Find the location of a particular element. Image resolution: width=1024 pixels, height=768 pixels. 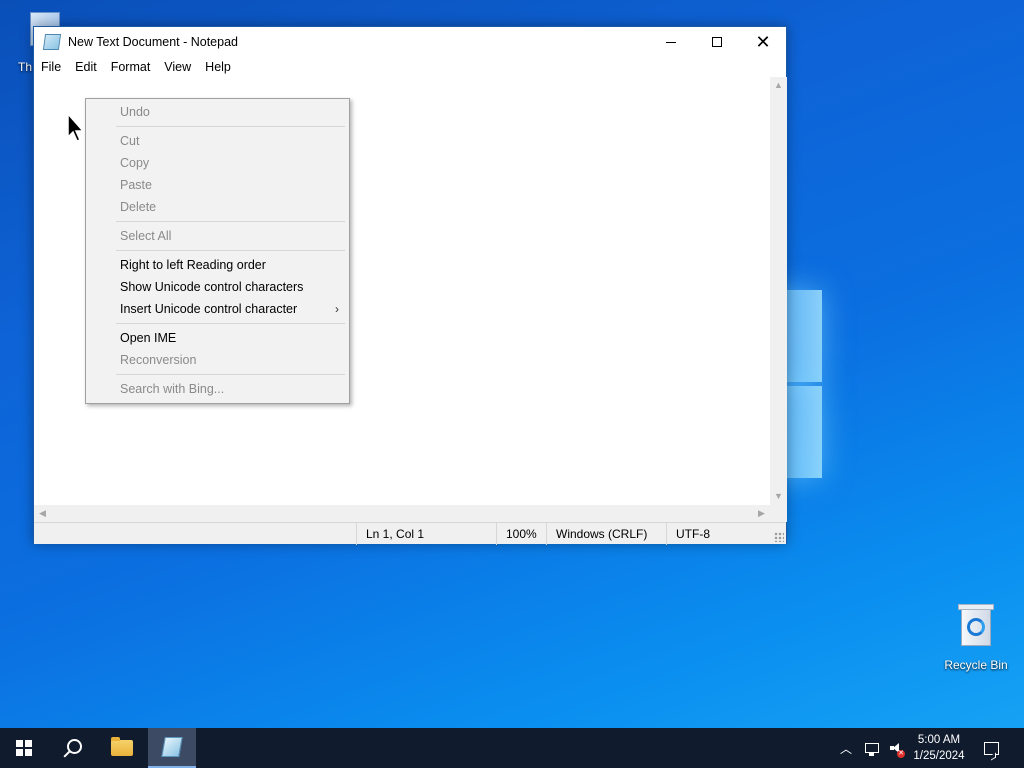

search-icon is located at coordinates (74, 746).